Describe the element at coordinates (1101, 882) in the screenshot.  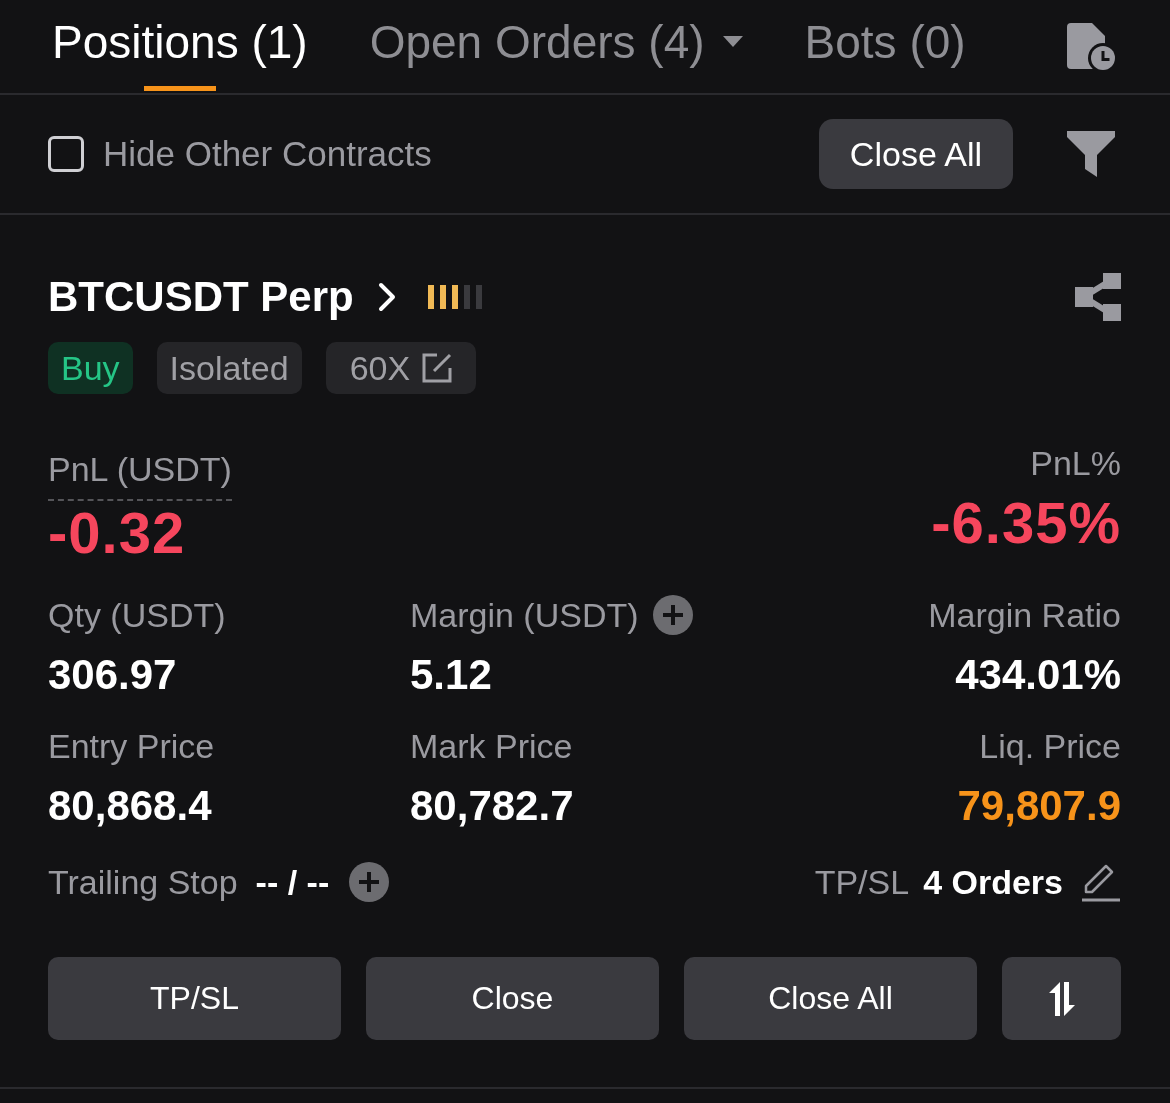
I see `pencil-icon` at that location.